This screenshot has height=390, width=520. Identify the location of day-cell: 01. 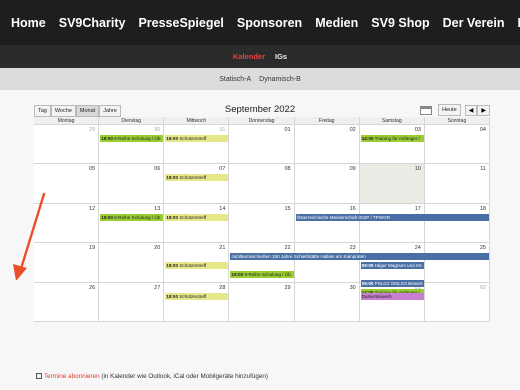
(262, 145).